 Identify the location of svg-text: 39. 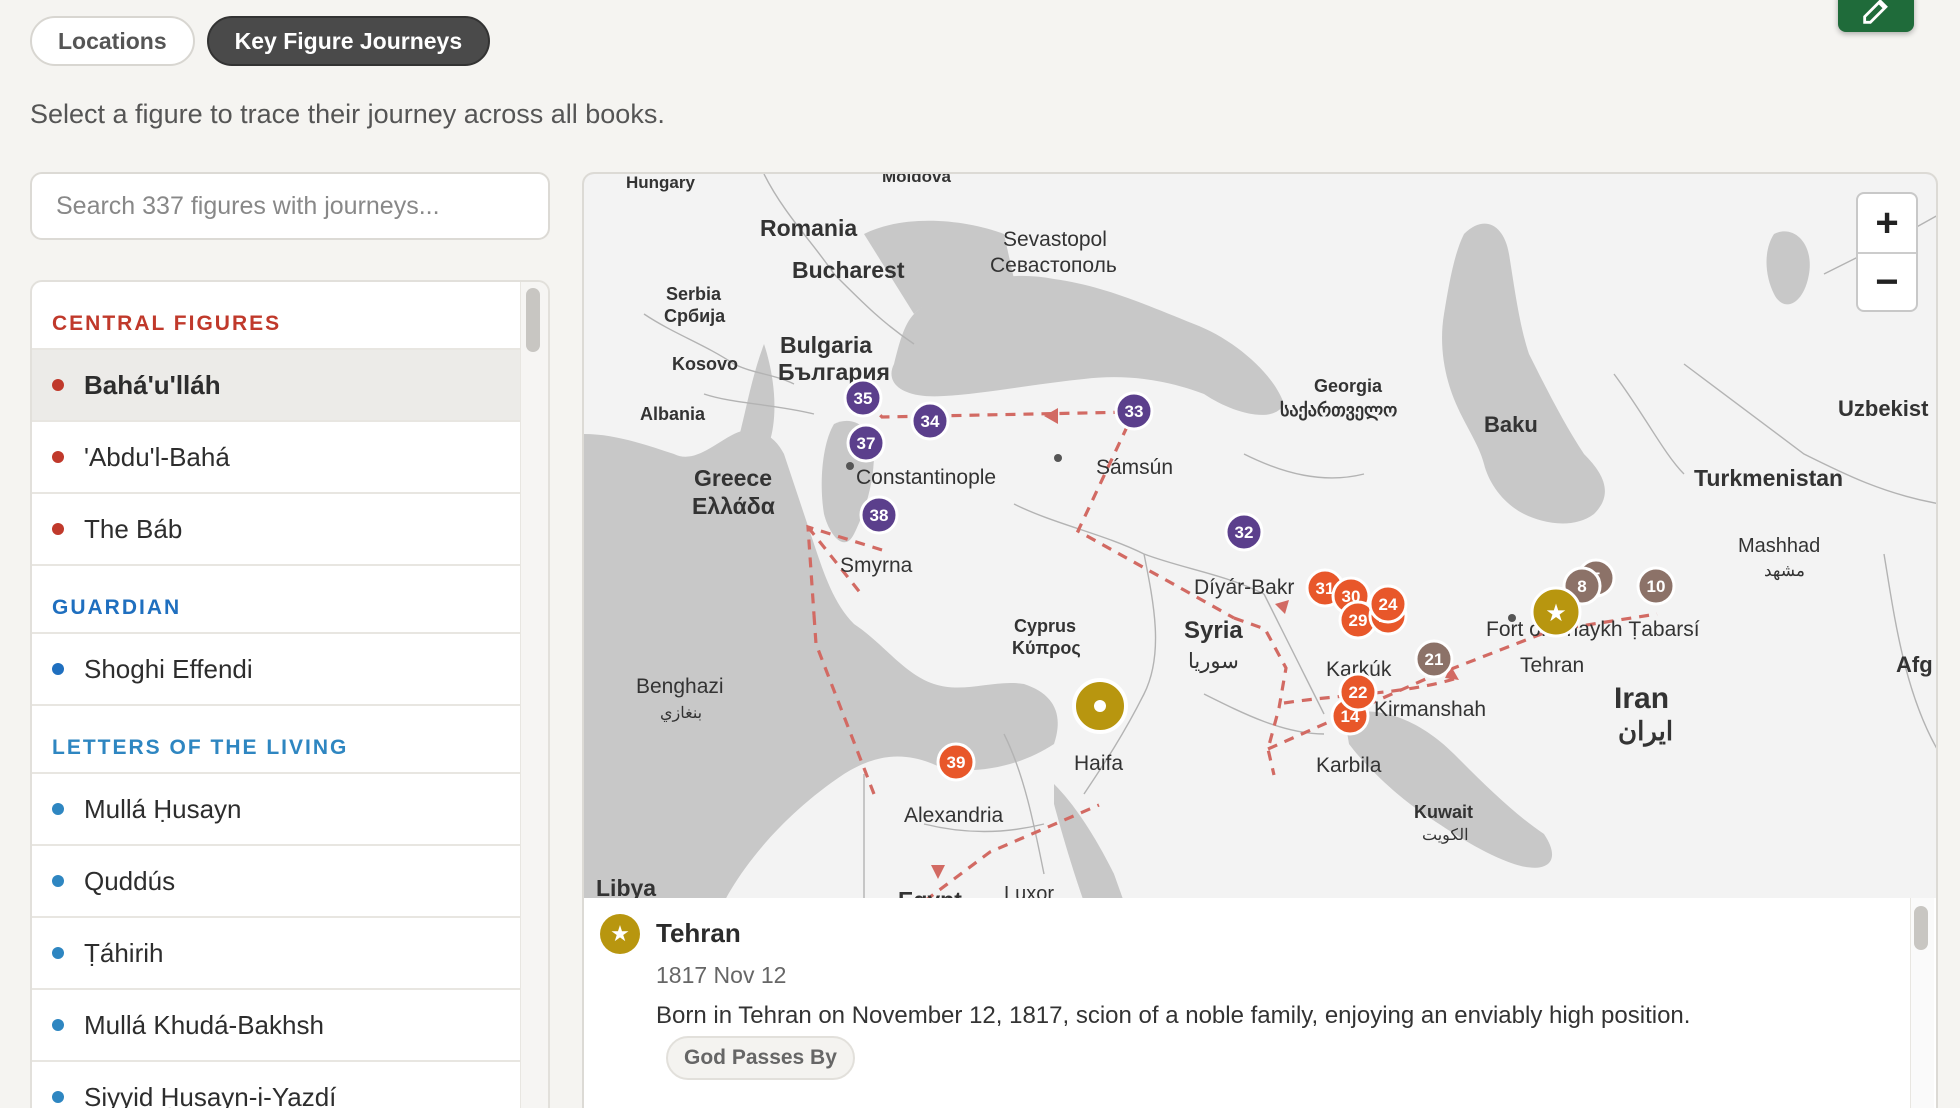
(956, 762).